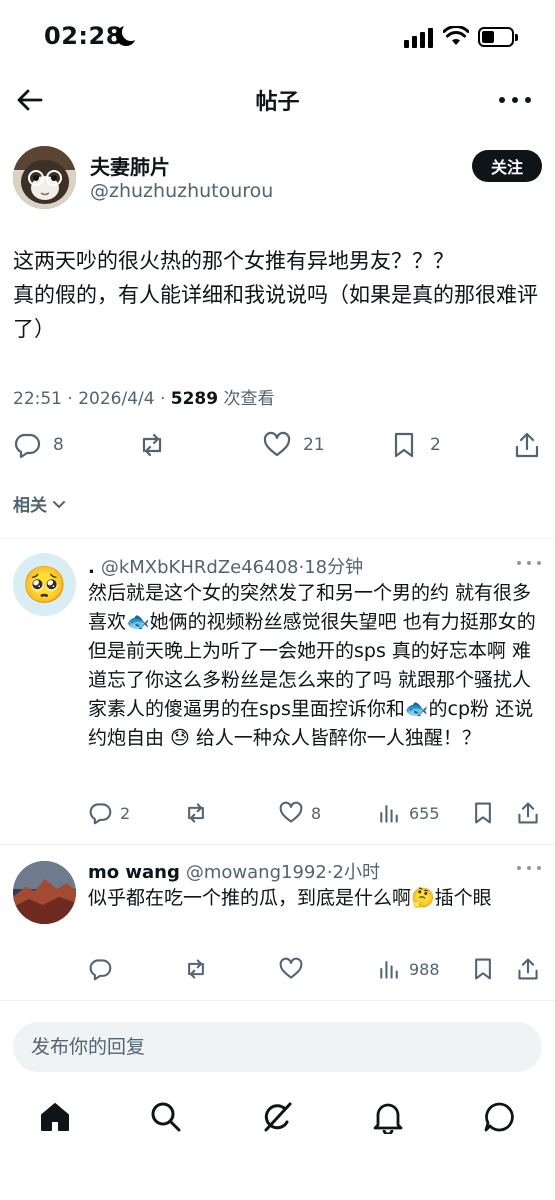  What do you see at coordinates (181, 191) in the screenshot?
I see `author-handle: @zhuzhuzhutourou` at bounding box center [181, 191].